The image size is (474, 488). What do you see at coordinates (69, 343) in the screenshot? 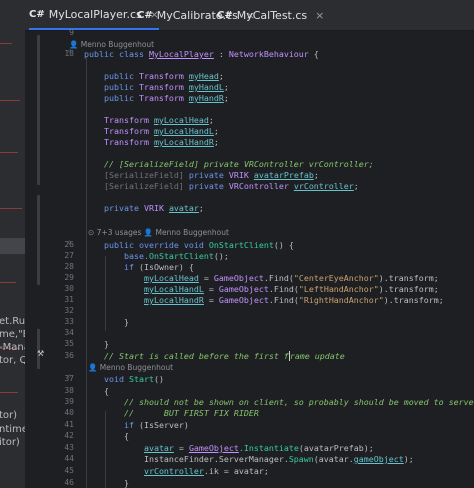
I see `line-number: 35` at bounding box center [69, 343].